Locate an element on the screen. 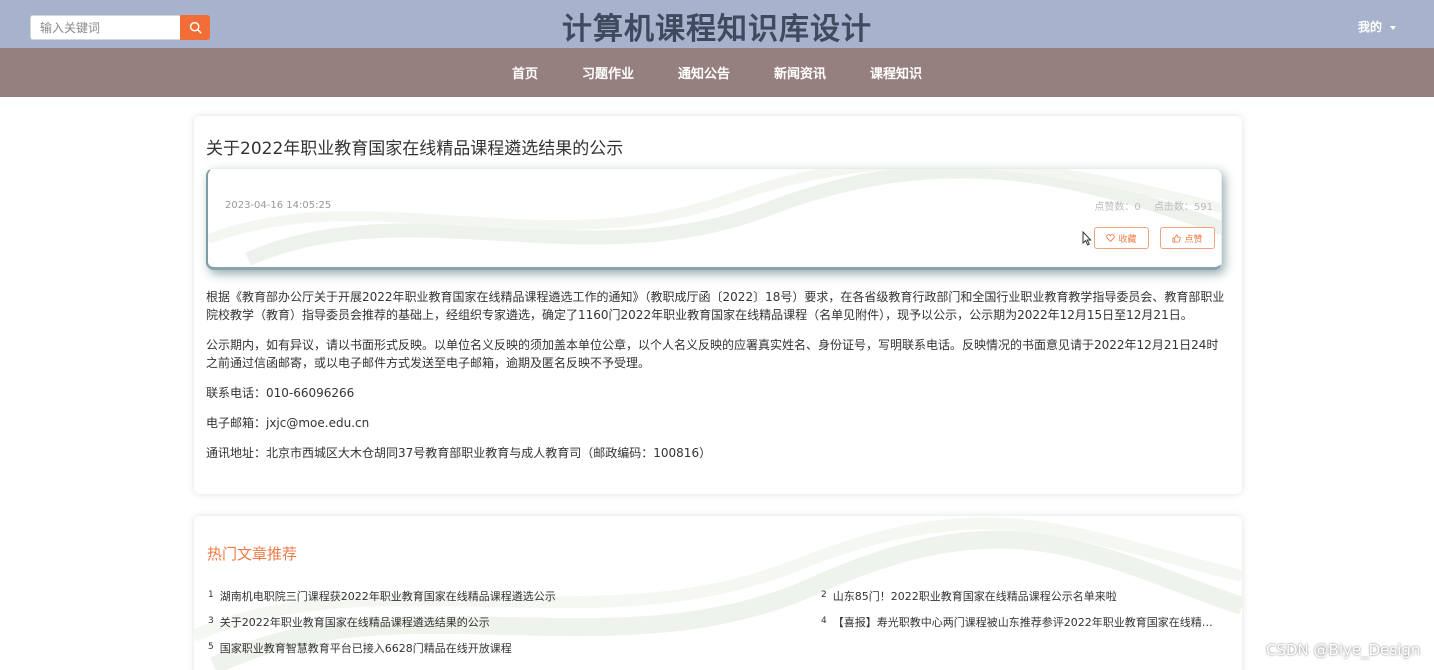 The image size is (1434, 670). main-nav: 首页 习题作业 通知公告 新闻资讯 课程知识 is located at coordinates (717, 72).